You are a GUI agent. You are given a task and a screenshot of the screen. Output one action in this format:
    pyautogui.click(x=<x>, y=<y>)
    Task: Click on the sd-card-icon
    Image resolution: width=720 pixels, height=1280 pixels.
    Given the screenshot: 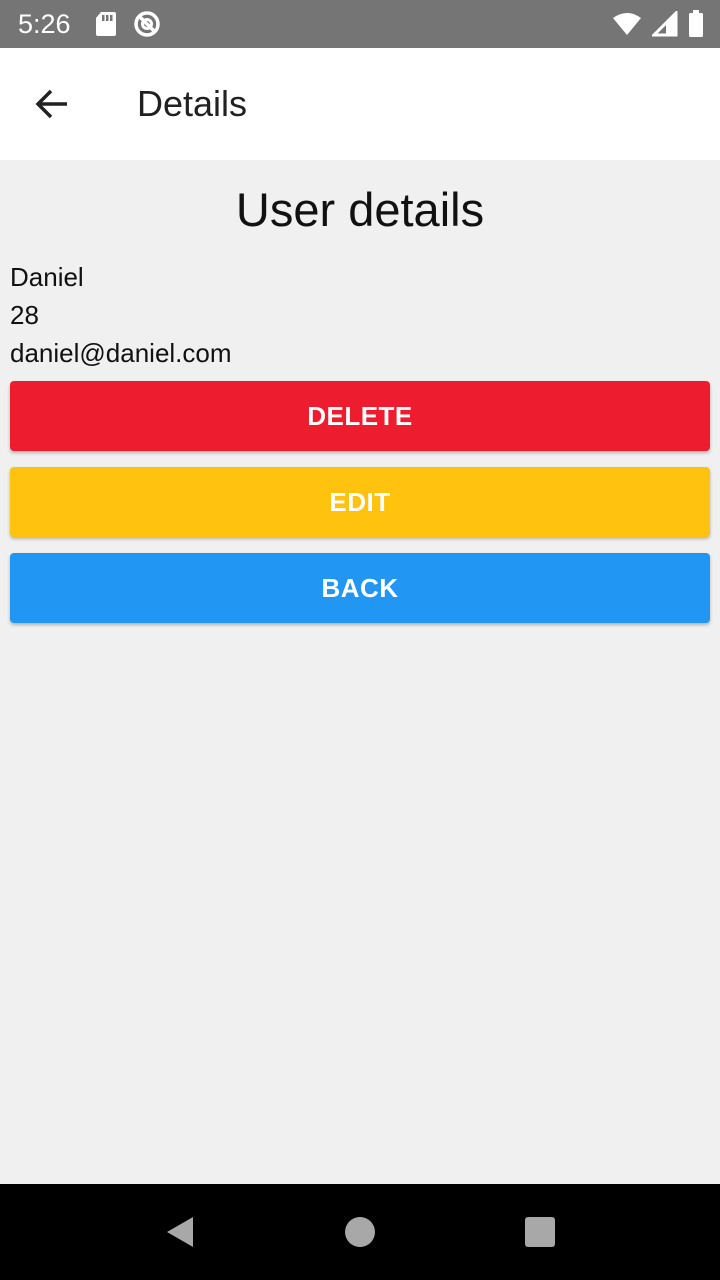 What is the action you would take?
    pyautogui.click(x=106, y=24)
    